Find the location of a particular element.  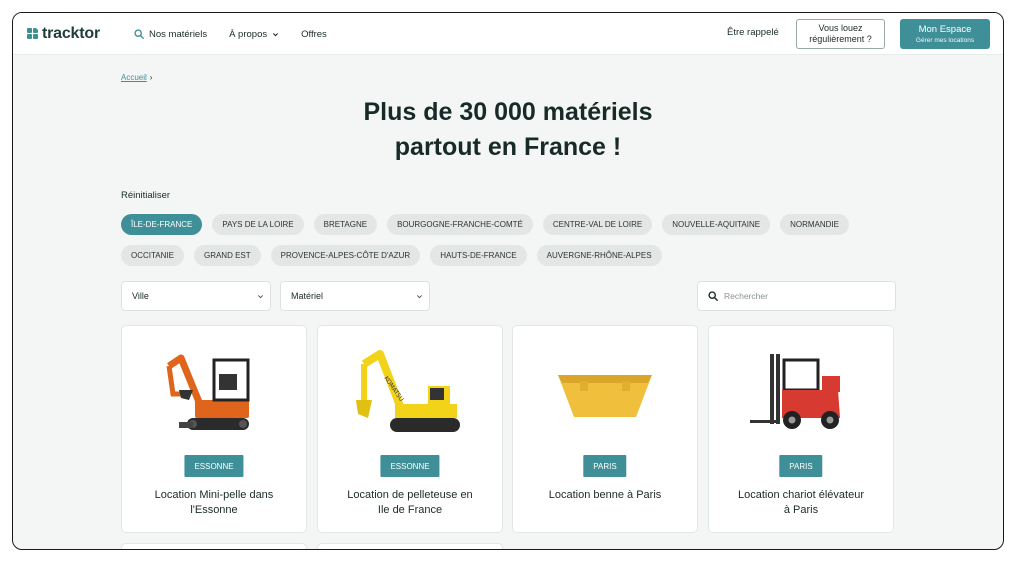

page-title-line2: partout en France ! is located at coordinates (508, 147).